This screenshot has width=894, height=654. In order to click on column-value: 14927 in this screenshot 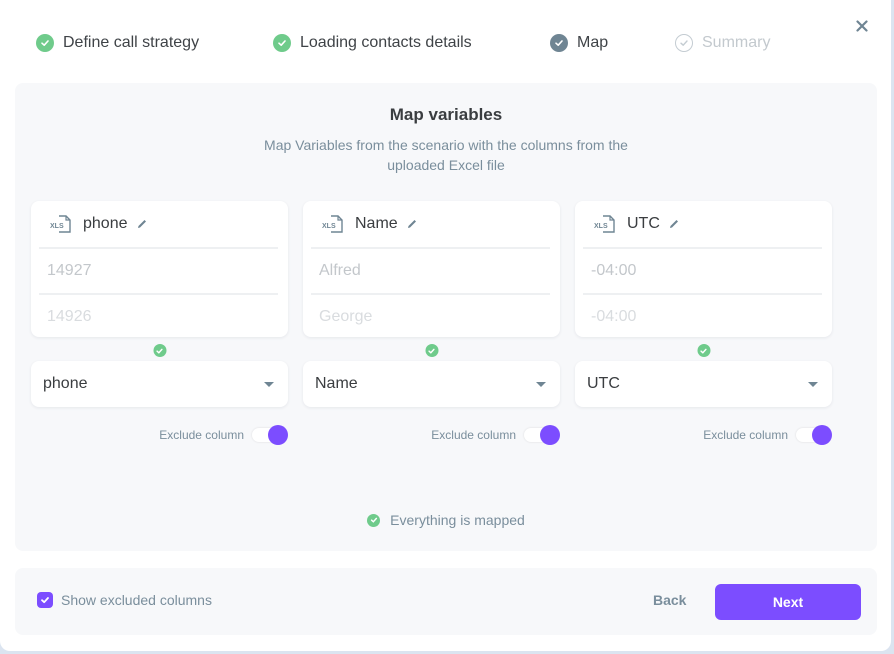, I will do `click(69, 270)`.